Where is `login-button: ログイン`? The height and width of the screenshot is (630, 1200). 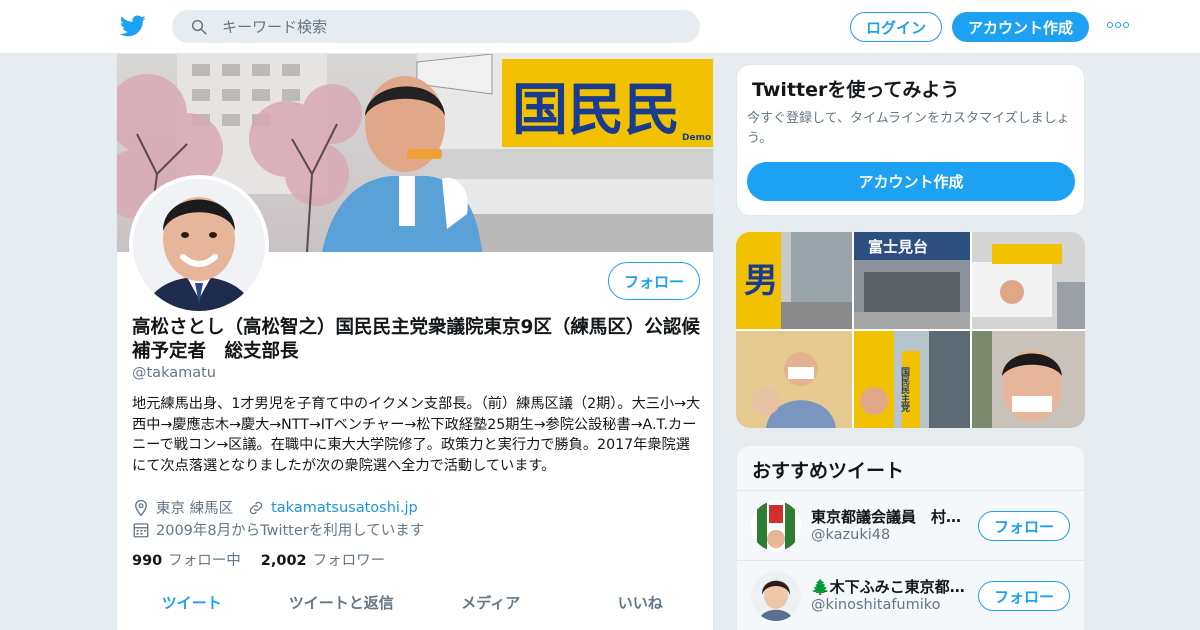
login-button: ログイン is located at coordinates (896, 27).